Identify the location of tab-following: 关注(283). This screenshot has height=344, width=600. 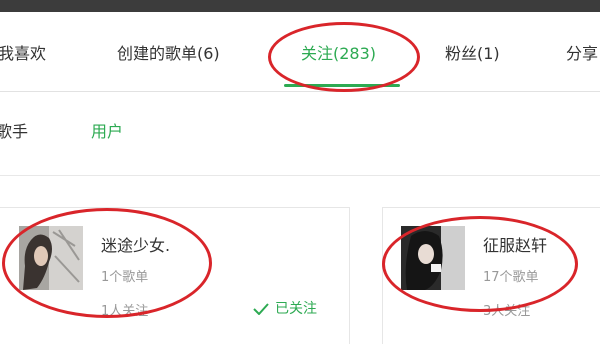
(338, 52).